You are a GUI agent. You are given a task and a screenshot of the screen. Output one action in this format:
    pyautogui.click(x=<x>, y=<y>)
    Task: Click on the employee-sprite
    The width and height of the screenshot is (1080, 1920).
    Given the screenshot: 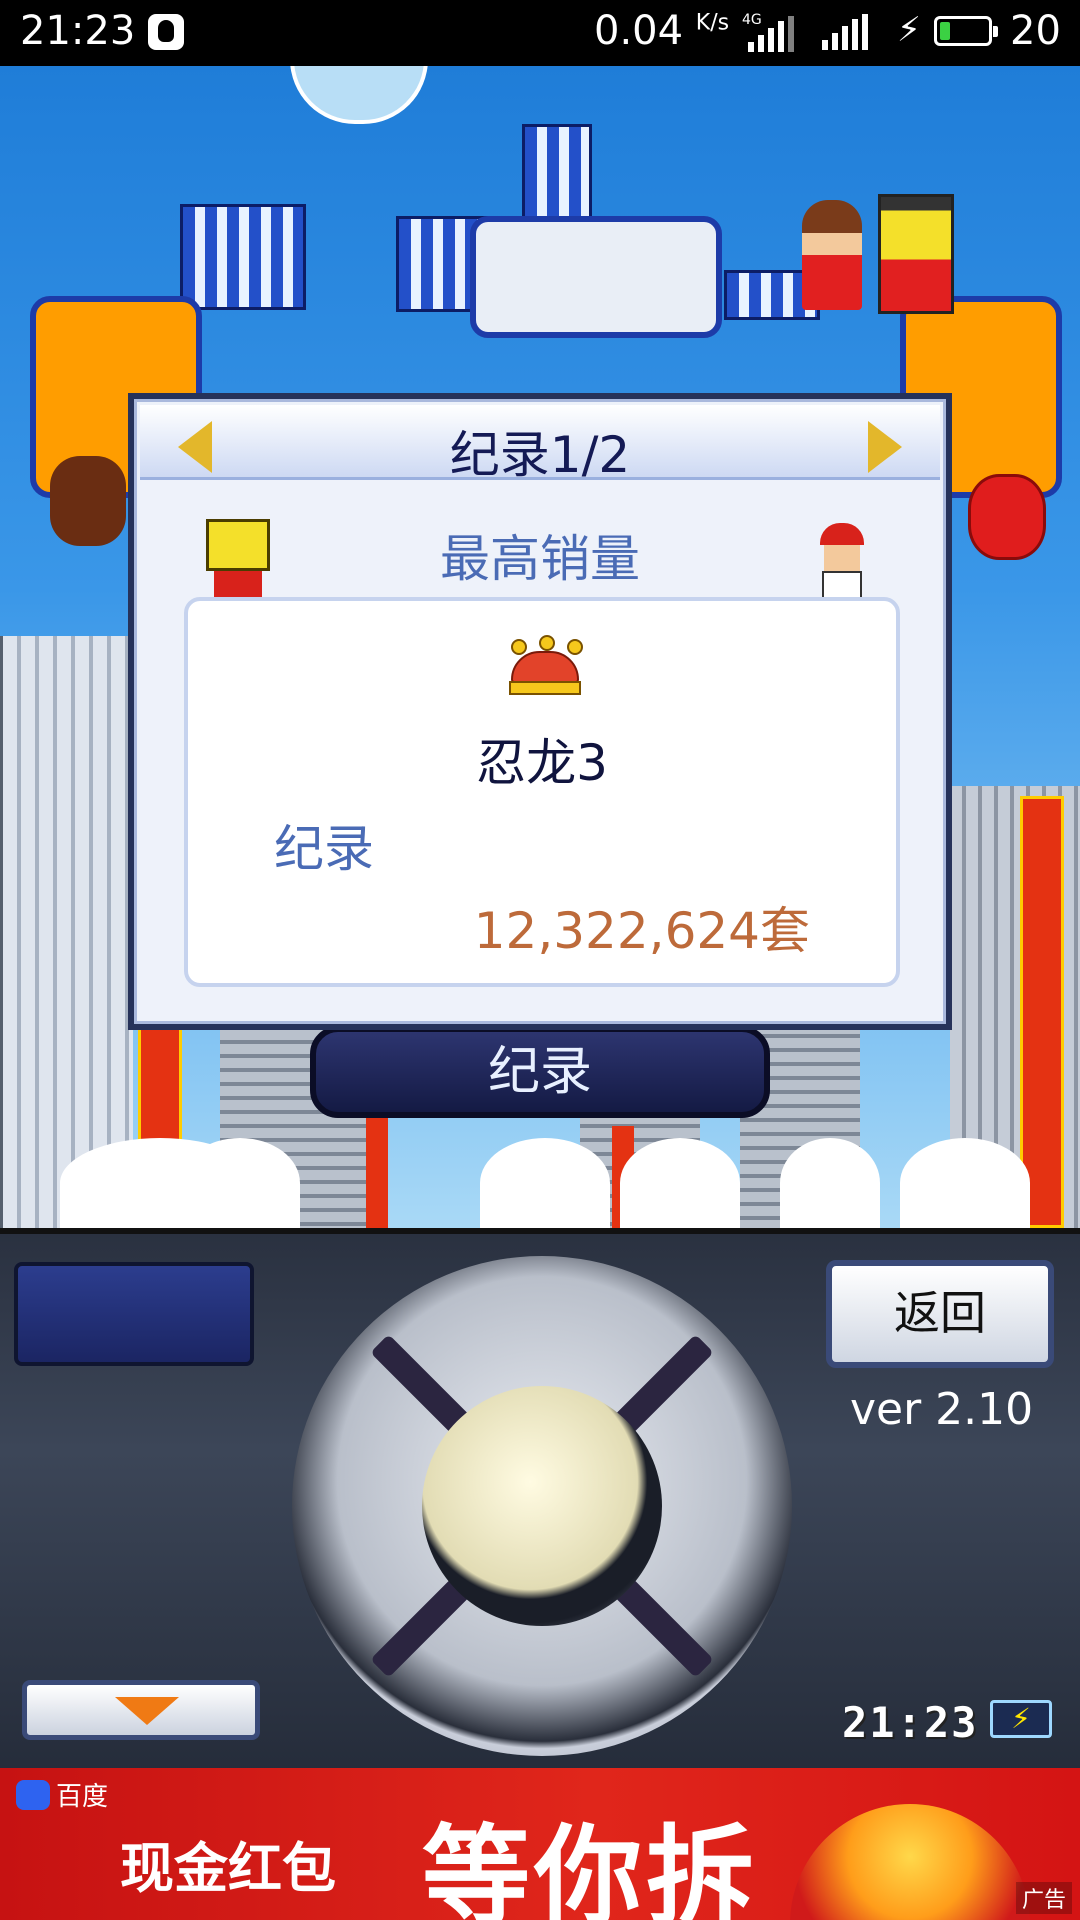 What is the action you would take?
    pyautogui.click(x=842, y=561)
    